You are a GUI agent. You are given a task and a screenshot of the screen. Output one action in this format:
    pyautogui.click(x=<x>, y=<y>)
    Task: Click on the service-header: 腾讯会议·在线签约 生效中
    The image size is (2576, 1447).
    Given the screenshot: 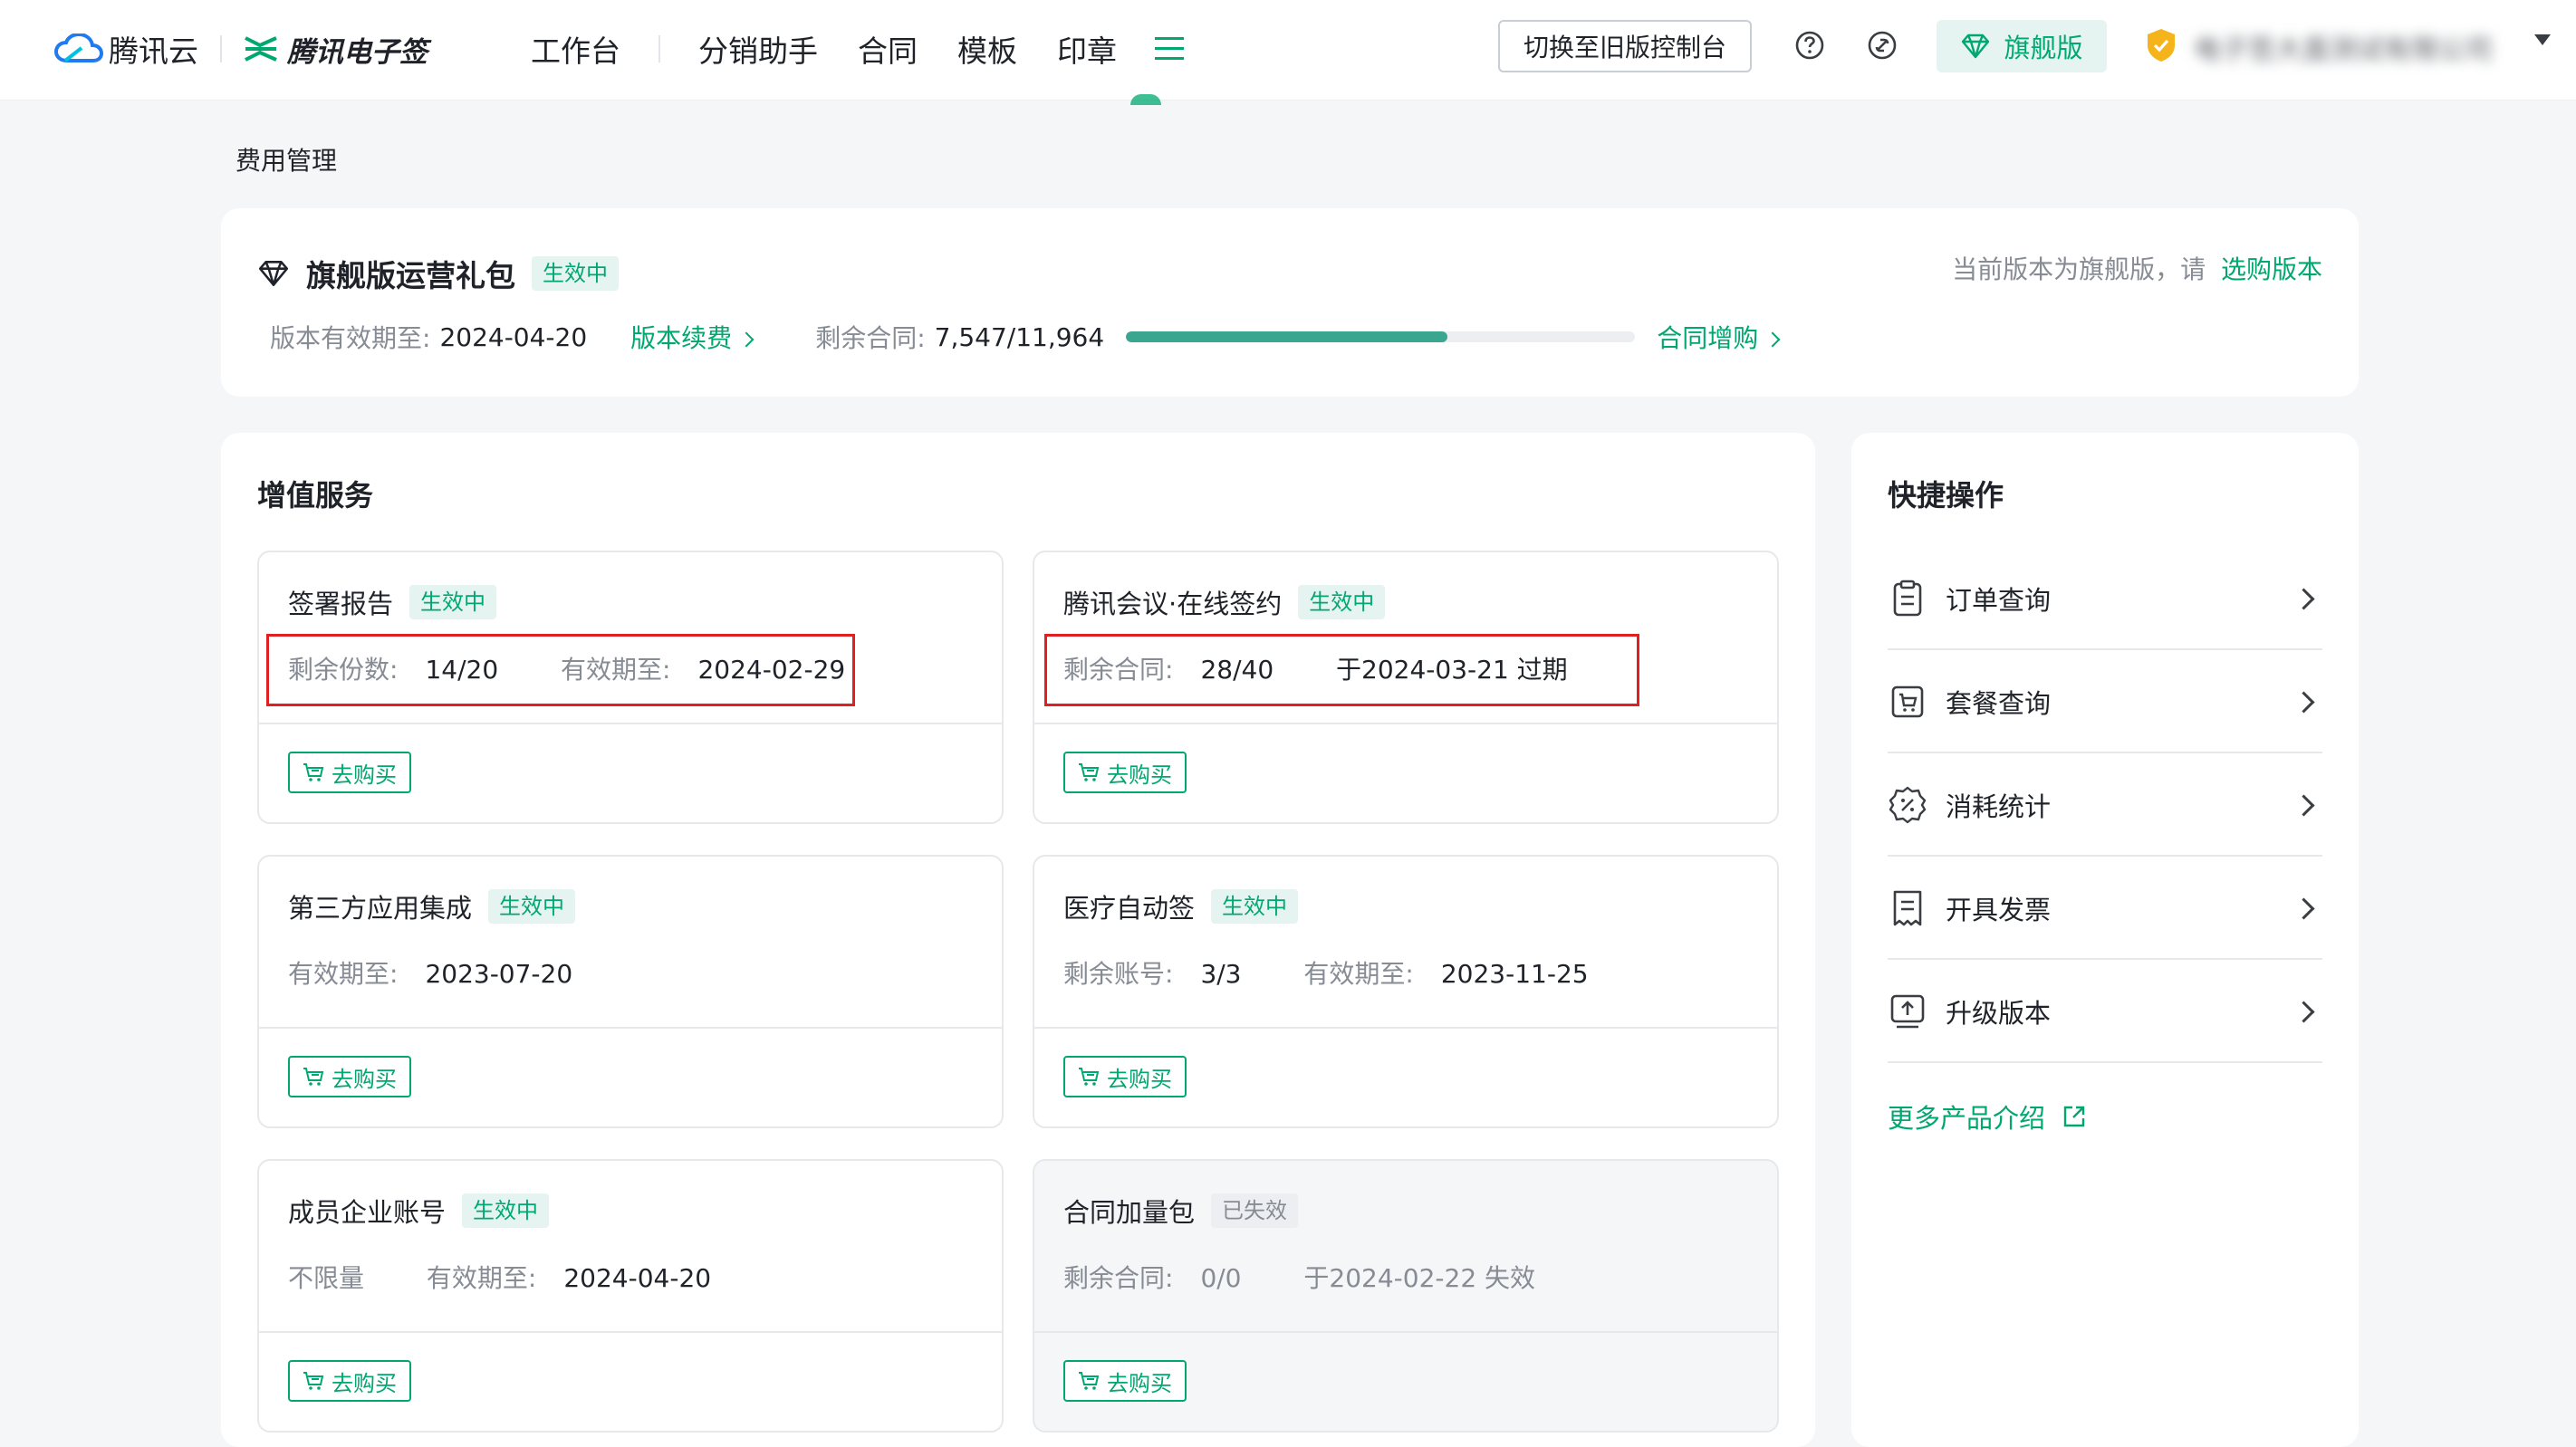 What is the action you would take?
    pyautogui.click(x=1224, y=602)
    